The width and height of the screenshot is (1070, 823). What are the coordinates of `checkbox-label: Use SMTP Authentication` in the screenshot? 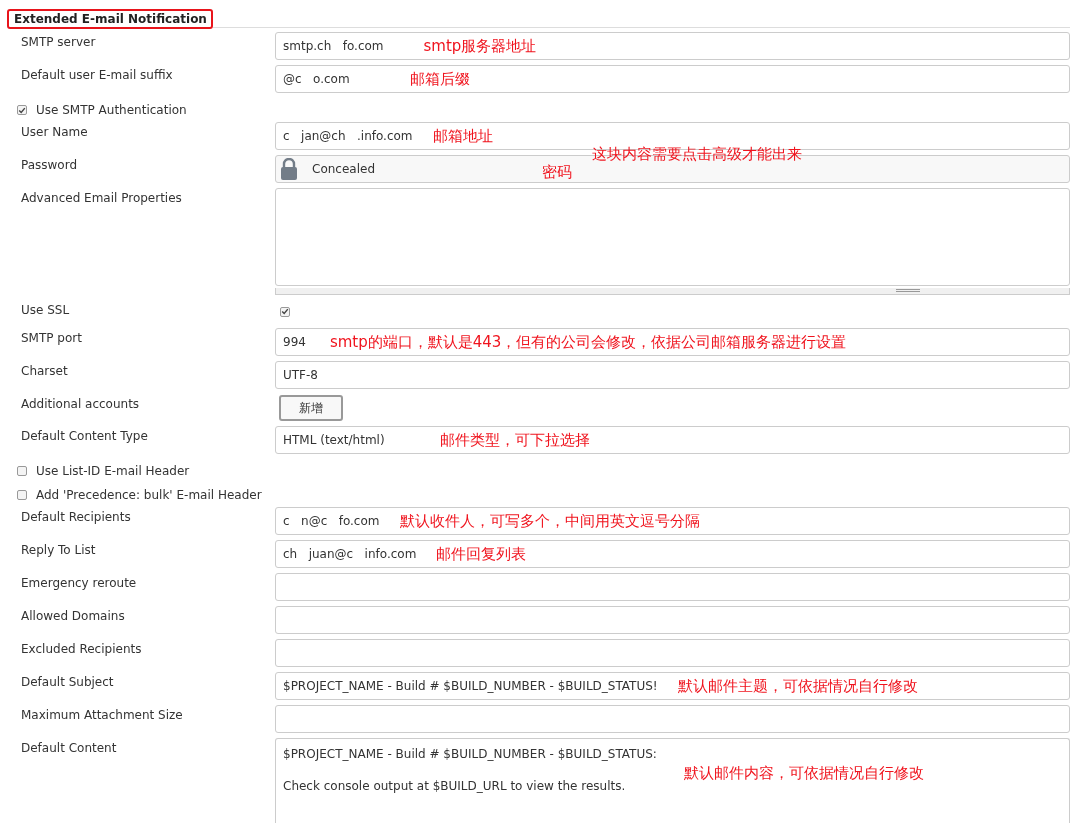 It's located at (111, 110).